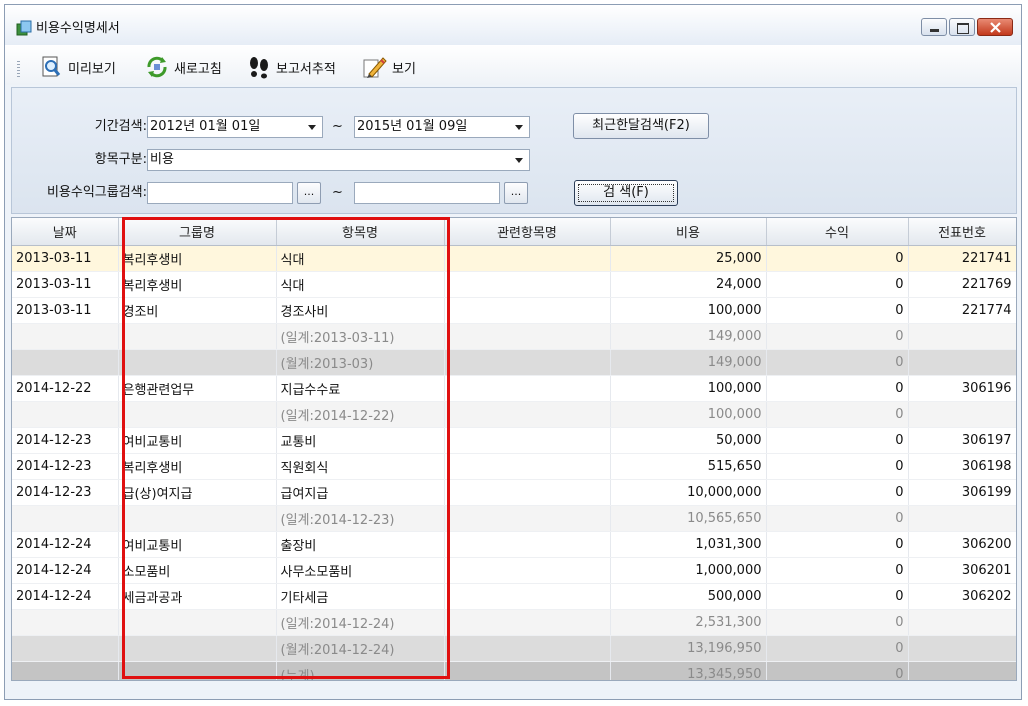 The image size is (1028, 706). Describe the element at coordinates (442, 127) in the screenshot. I see `end-date-combo: 2015년 01월 09일` at that location.